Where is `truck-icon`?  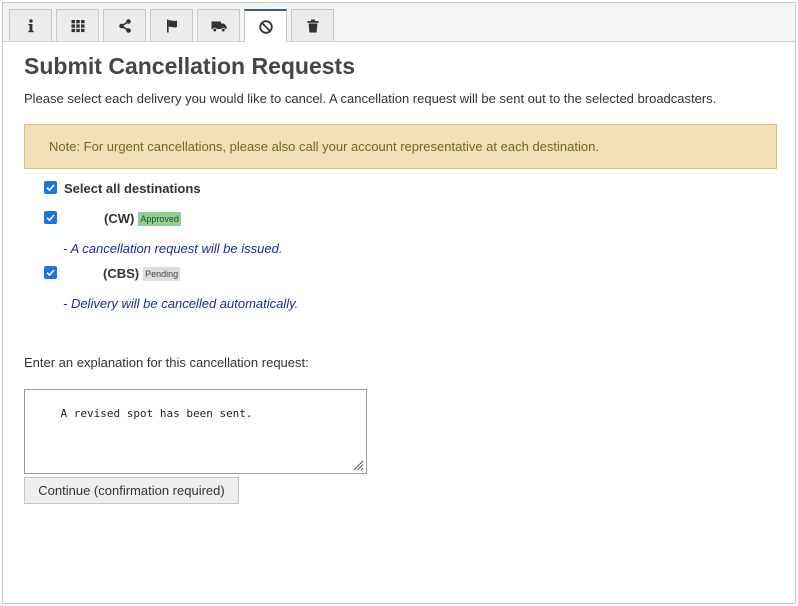
truck-icon is located at coordinates (218, 26).